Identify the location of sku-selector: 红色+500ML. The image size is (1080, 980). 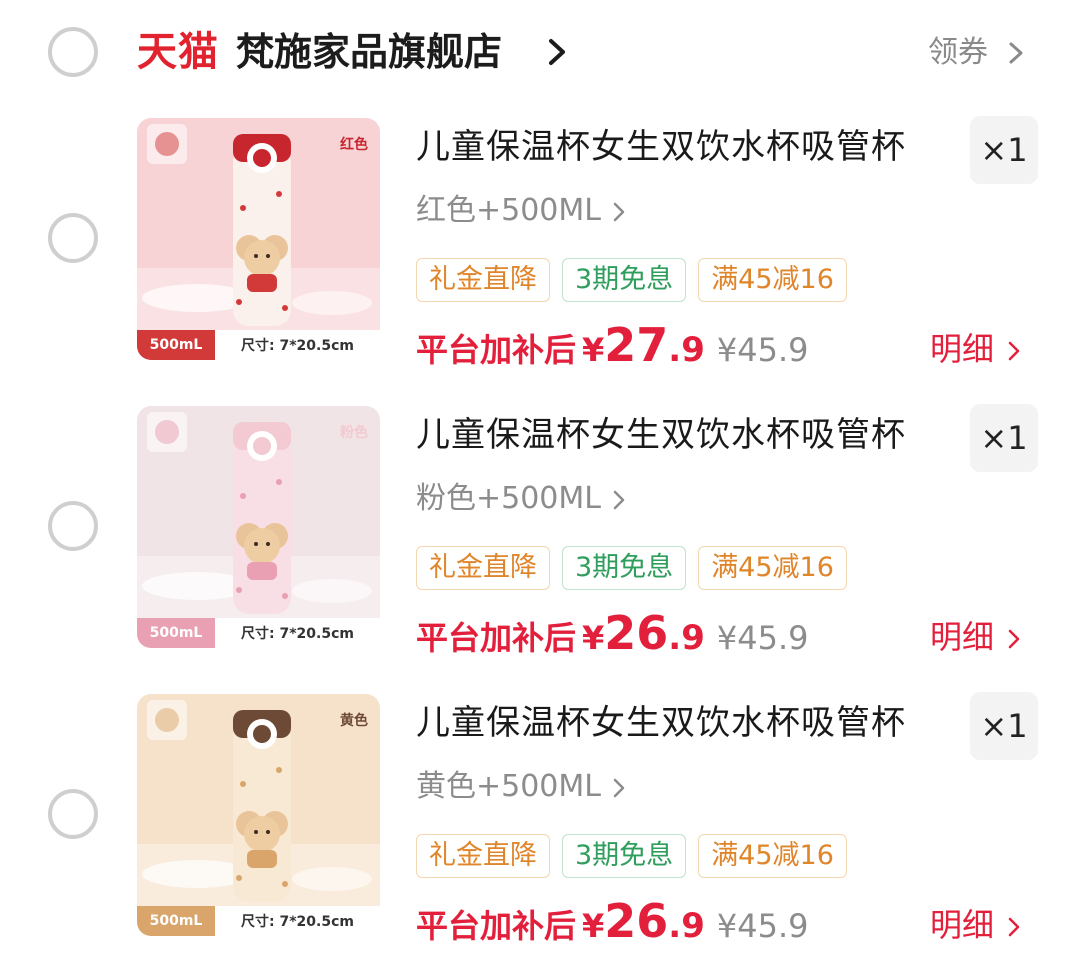
(521, 211).